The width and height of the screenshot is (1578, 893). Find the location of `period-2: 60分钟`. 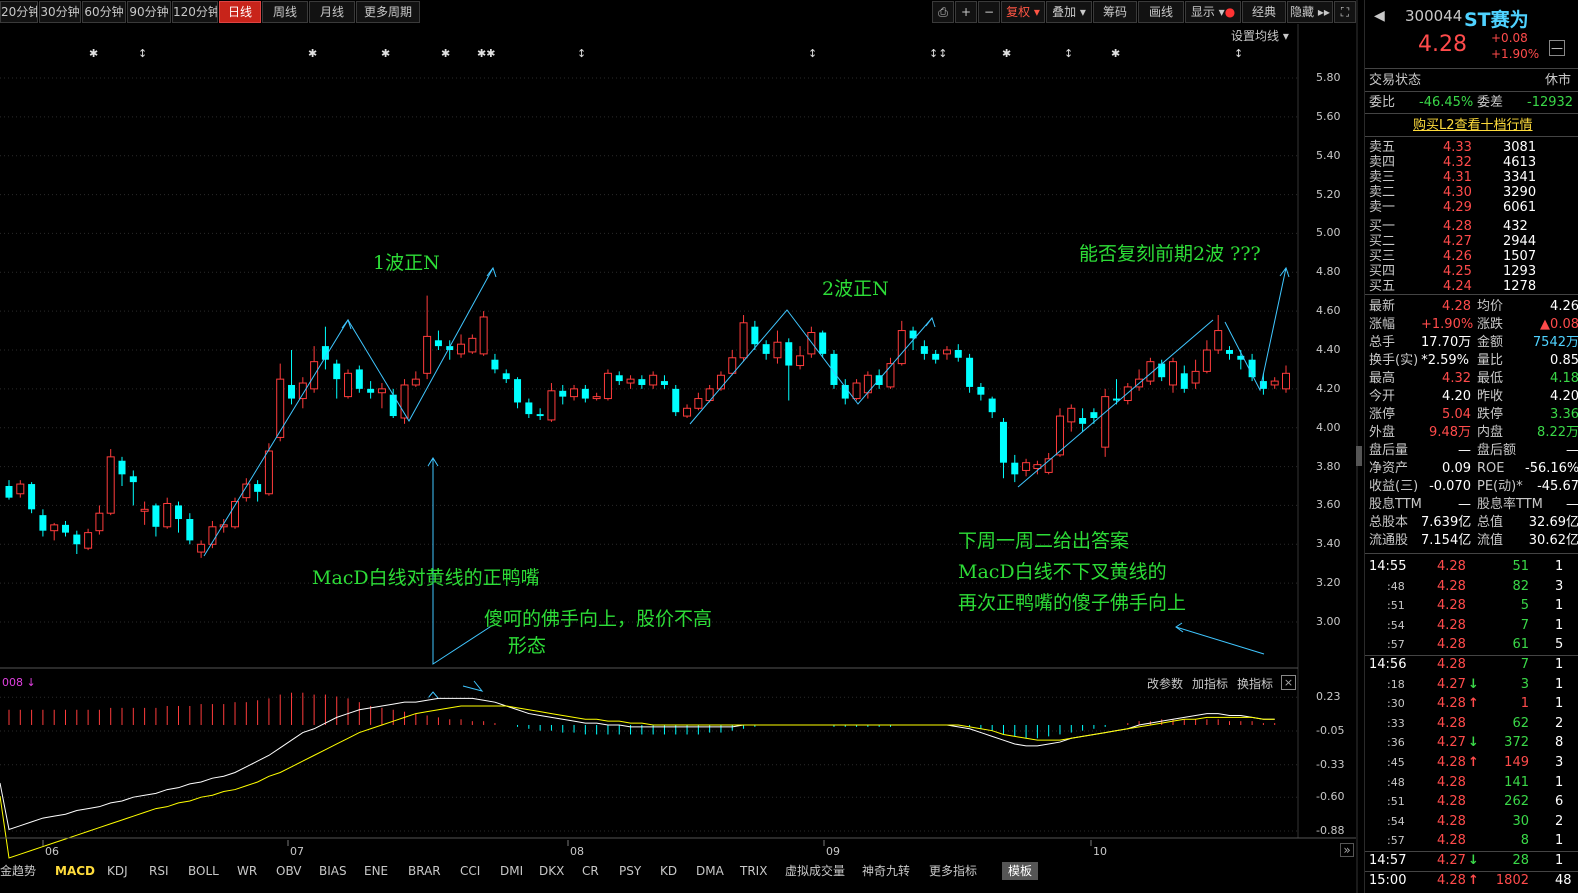

period-2: 60分钟 is located at coordinates (104, 12).